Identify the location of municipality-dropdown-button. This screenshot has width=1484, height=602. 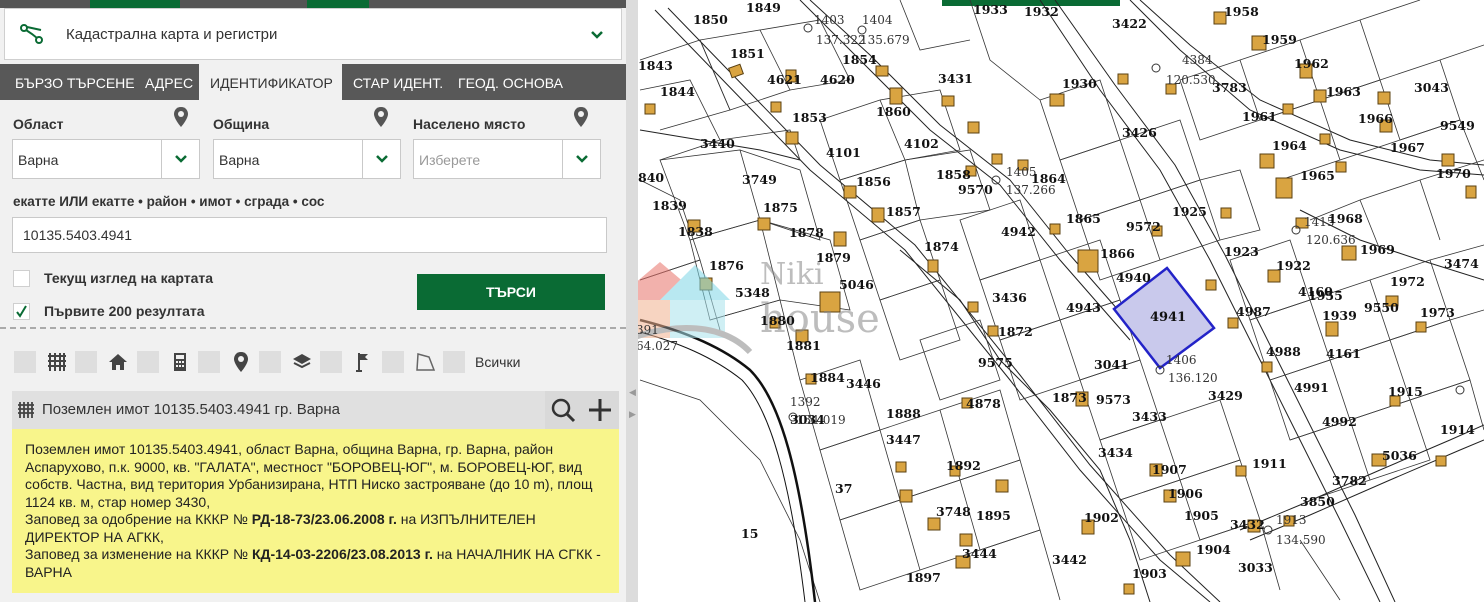
(381, 159).